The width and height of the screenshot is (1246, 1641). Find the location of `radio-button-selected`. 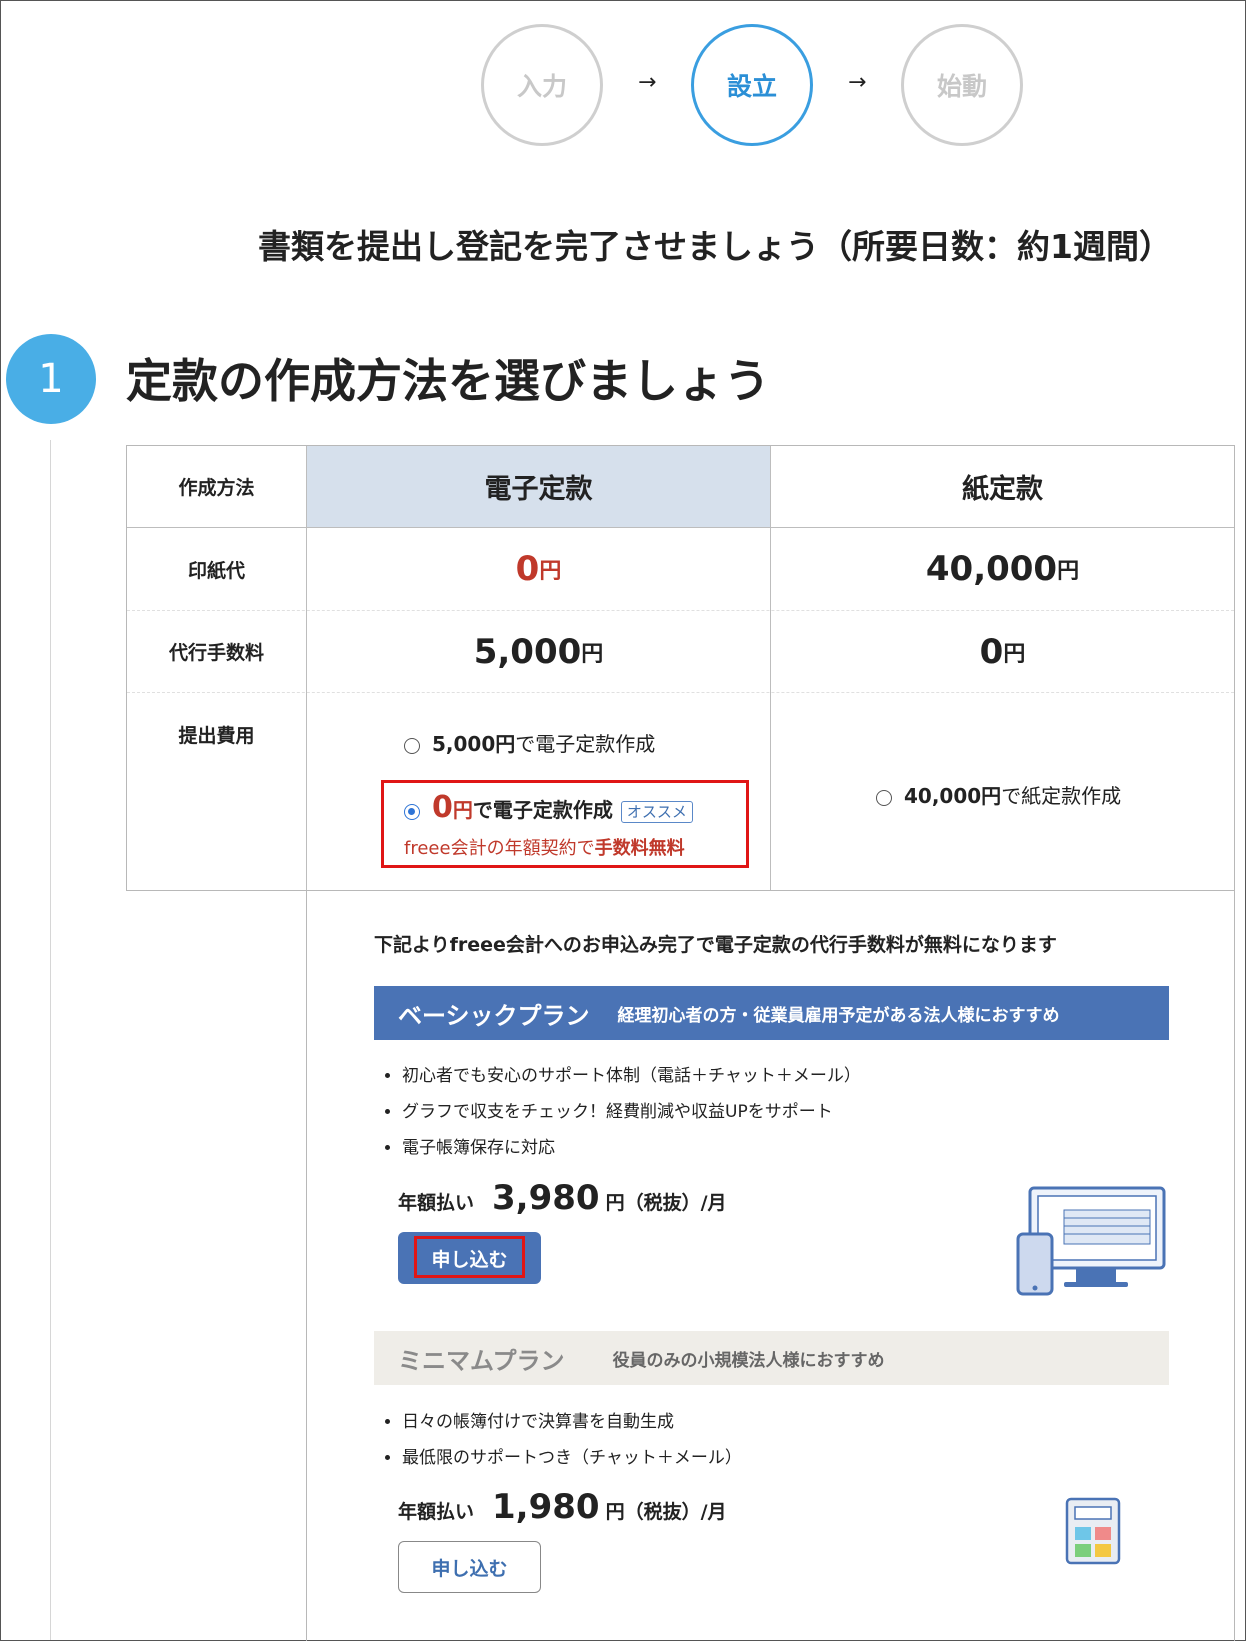

radio-button-selected is located at coordinates (412, 811).